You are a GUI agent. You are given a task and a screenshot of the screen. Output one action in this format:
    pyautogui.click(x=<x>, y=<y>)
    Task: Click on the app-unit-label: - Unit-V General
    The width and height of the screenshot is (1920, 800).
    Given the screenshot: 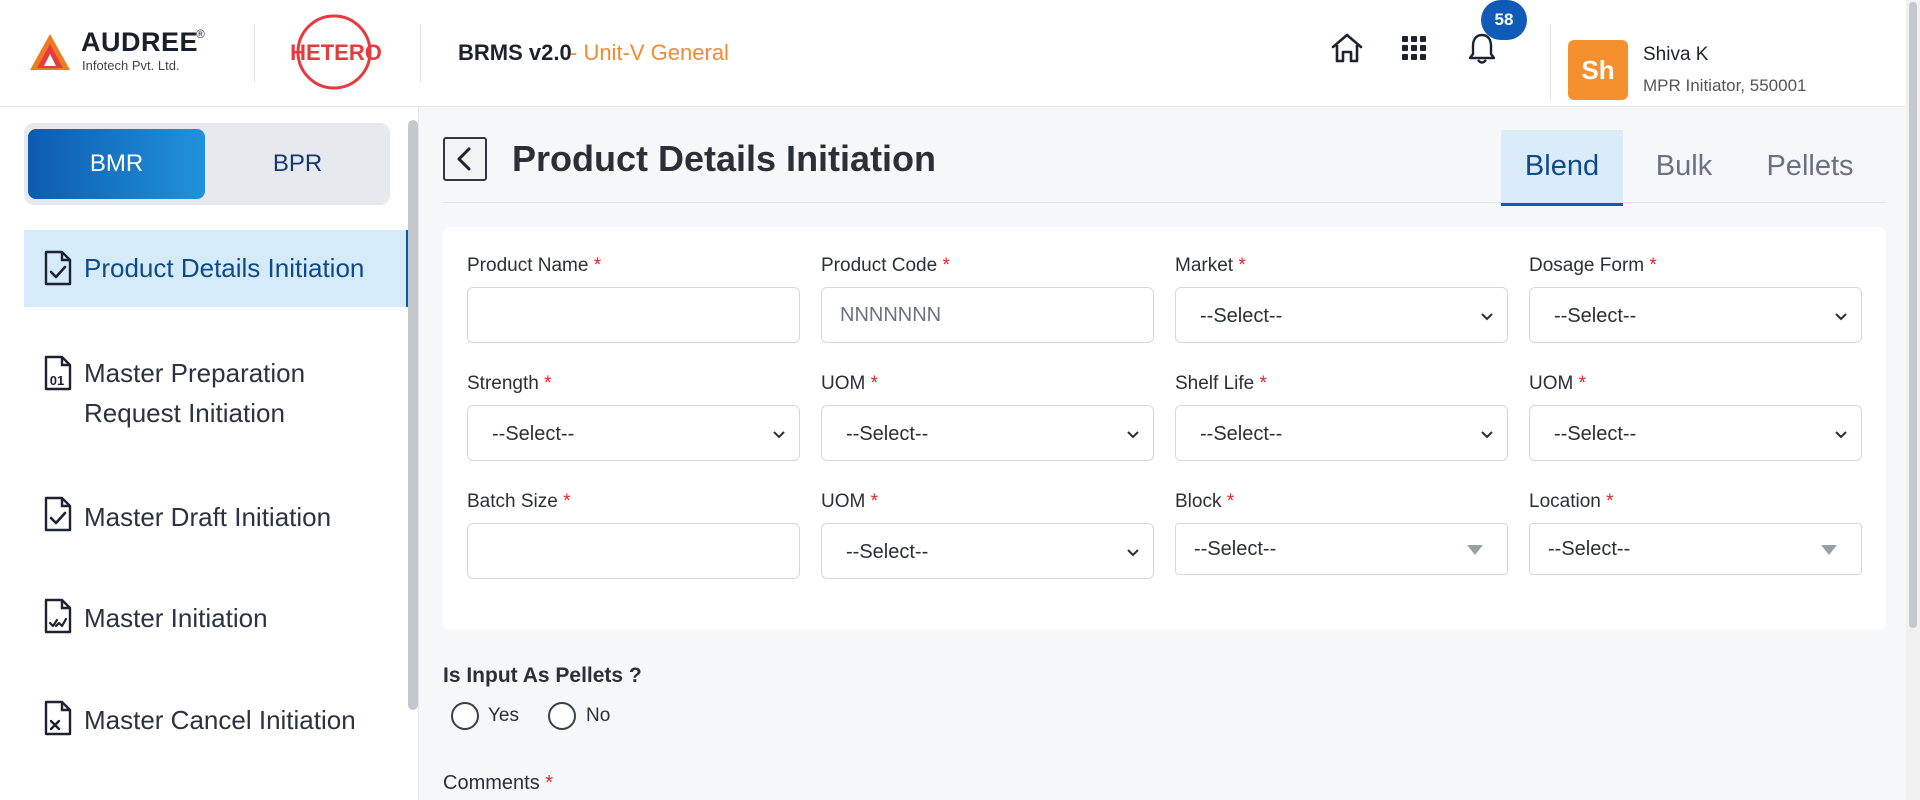 What is the action you would take?
    pyautogui.click(x=649, y=52)
    